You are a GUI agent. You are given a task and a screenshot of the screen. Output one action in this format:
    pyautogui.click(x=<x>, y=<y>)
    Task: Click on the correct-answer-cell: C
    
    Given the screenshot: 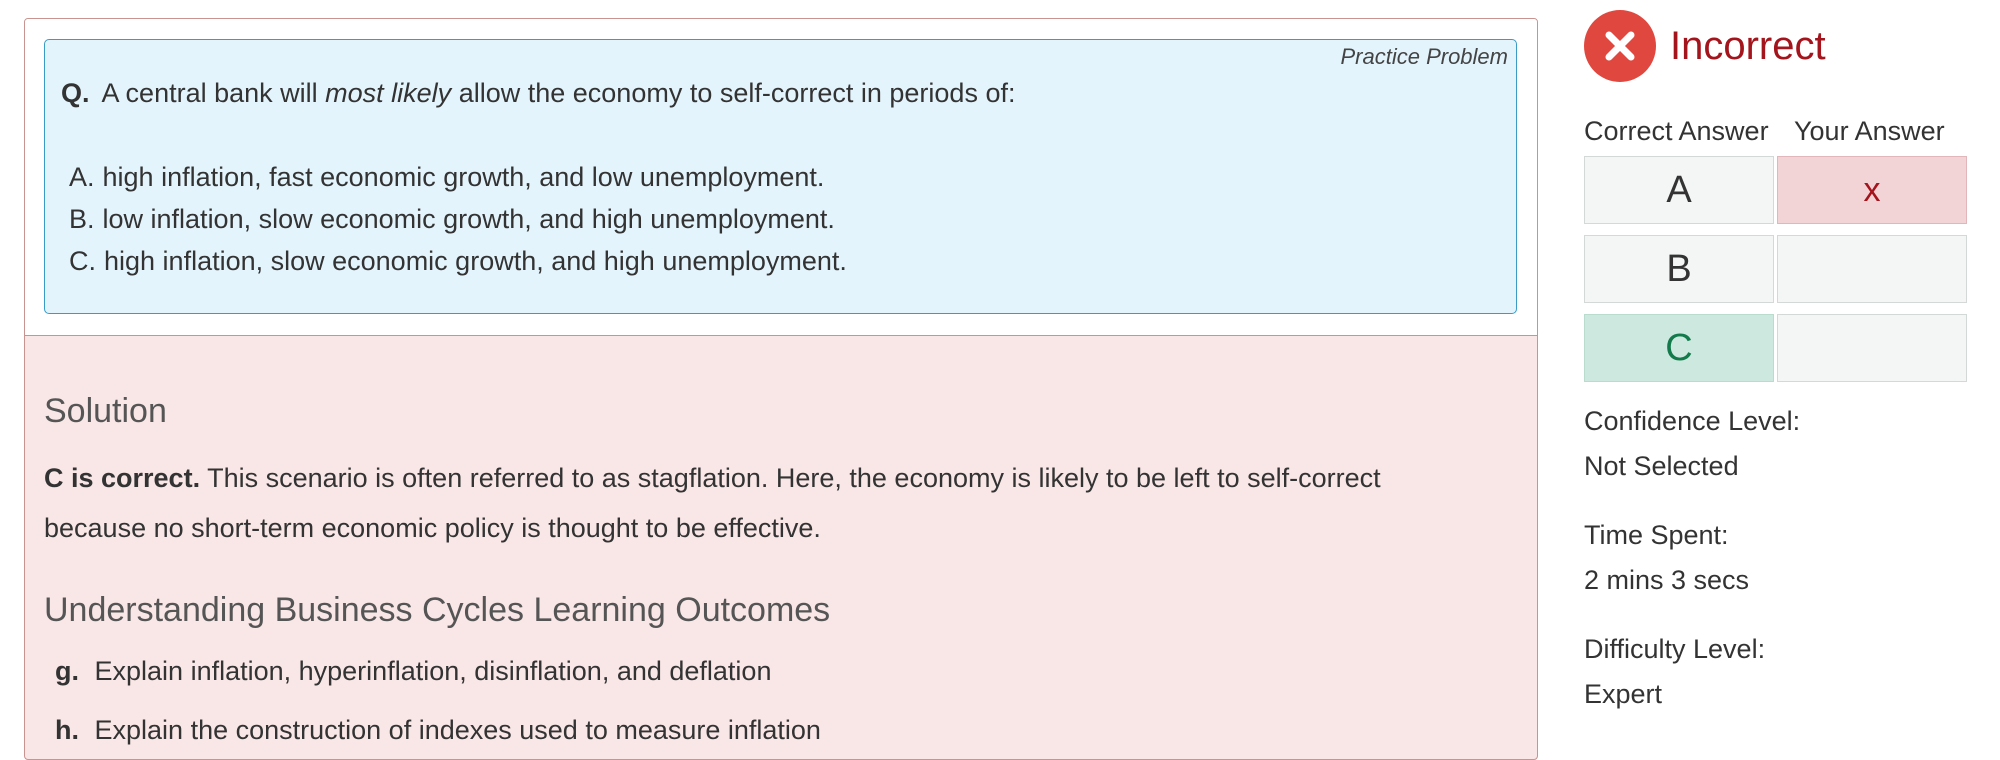 What is the action you would take?
    pyautogui.click(x=1679, y=348)
    